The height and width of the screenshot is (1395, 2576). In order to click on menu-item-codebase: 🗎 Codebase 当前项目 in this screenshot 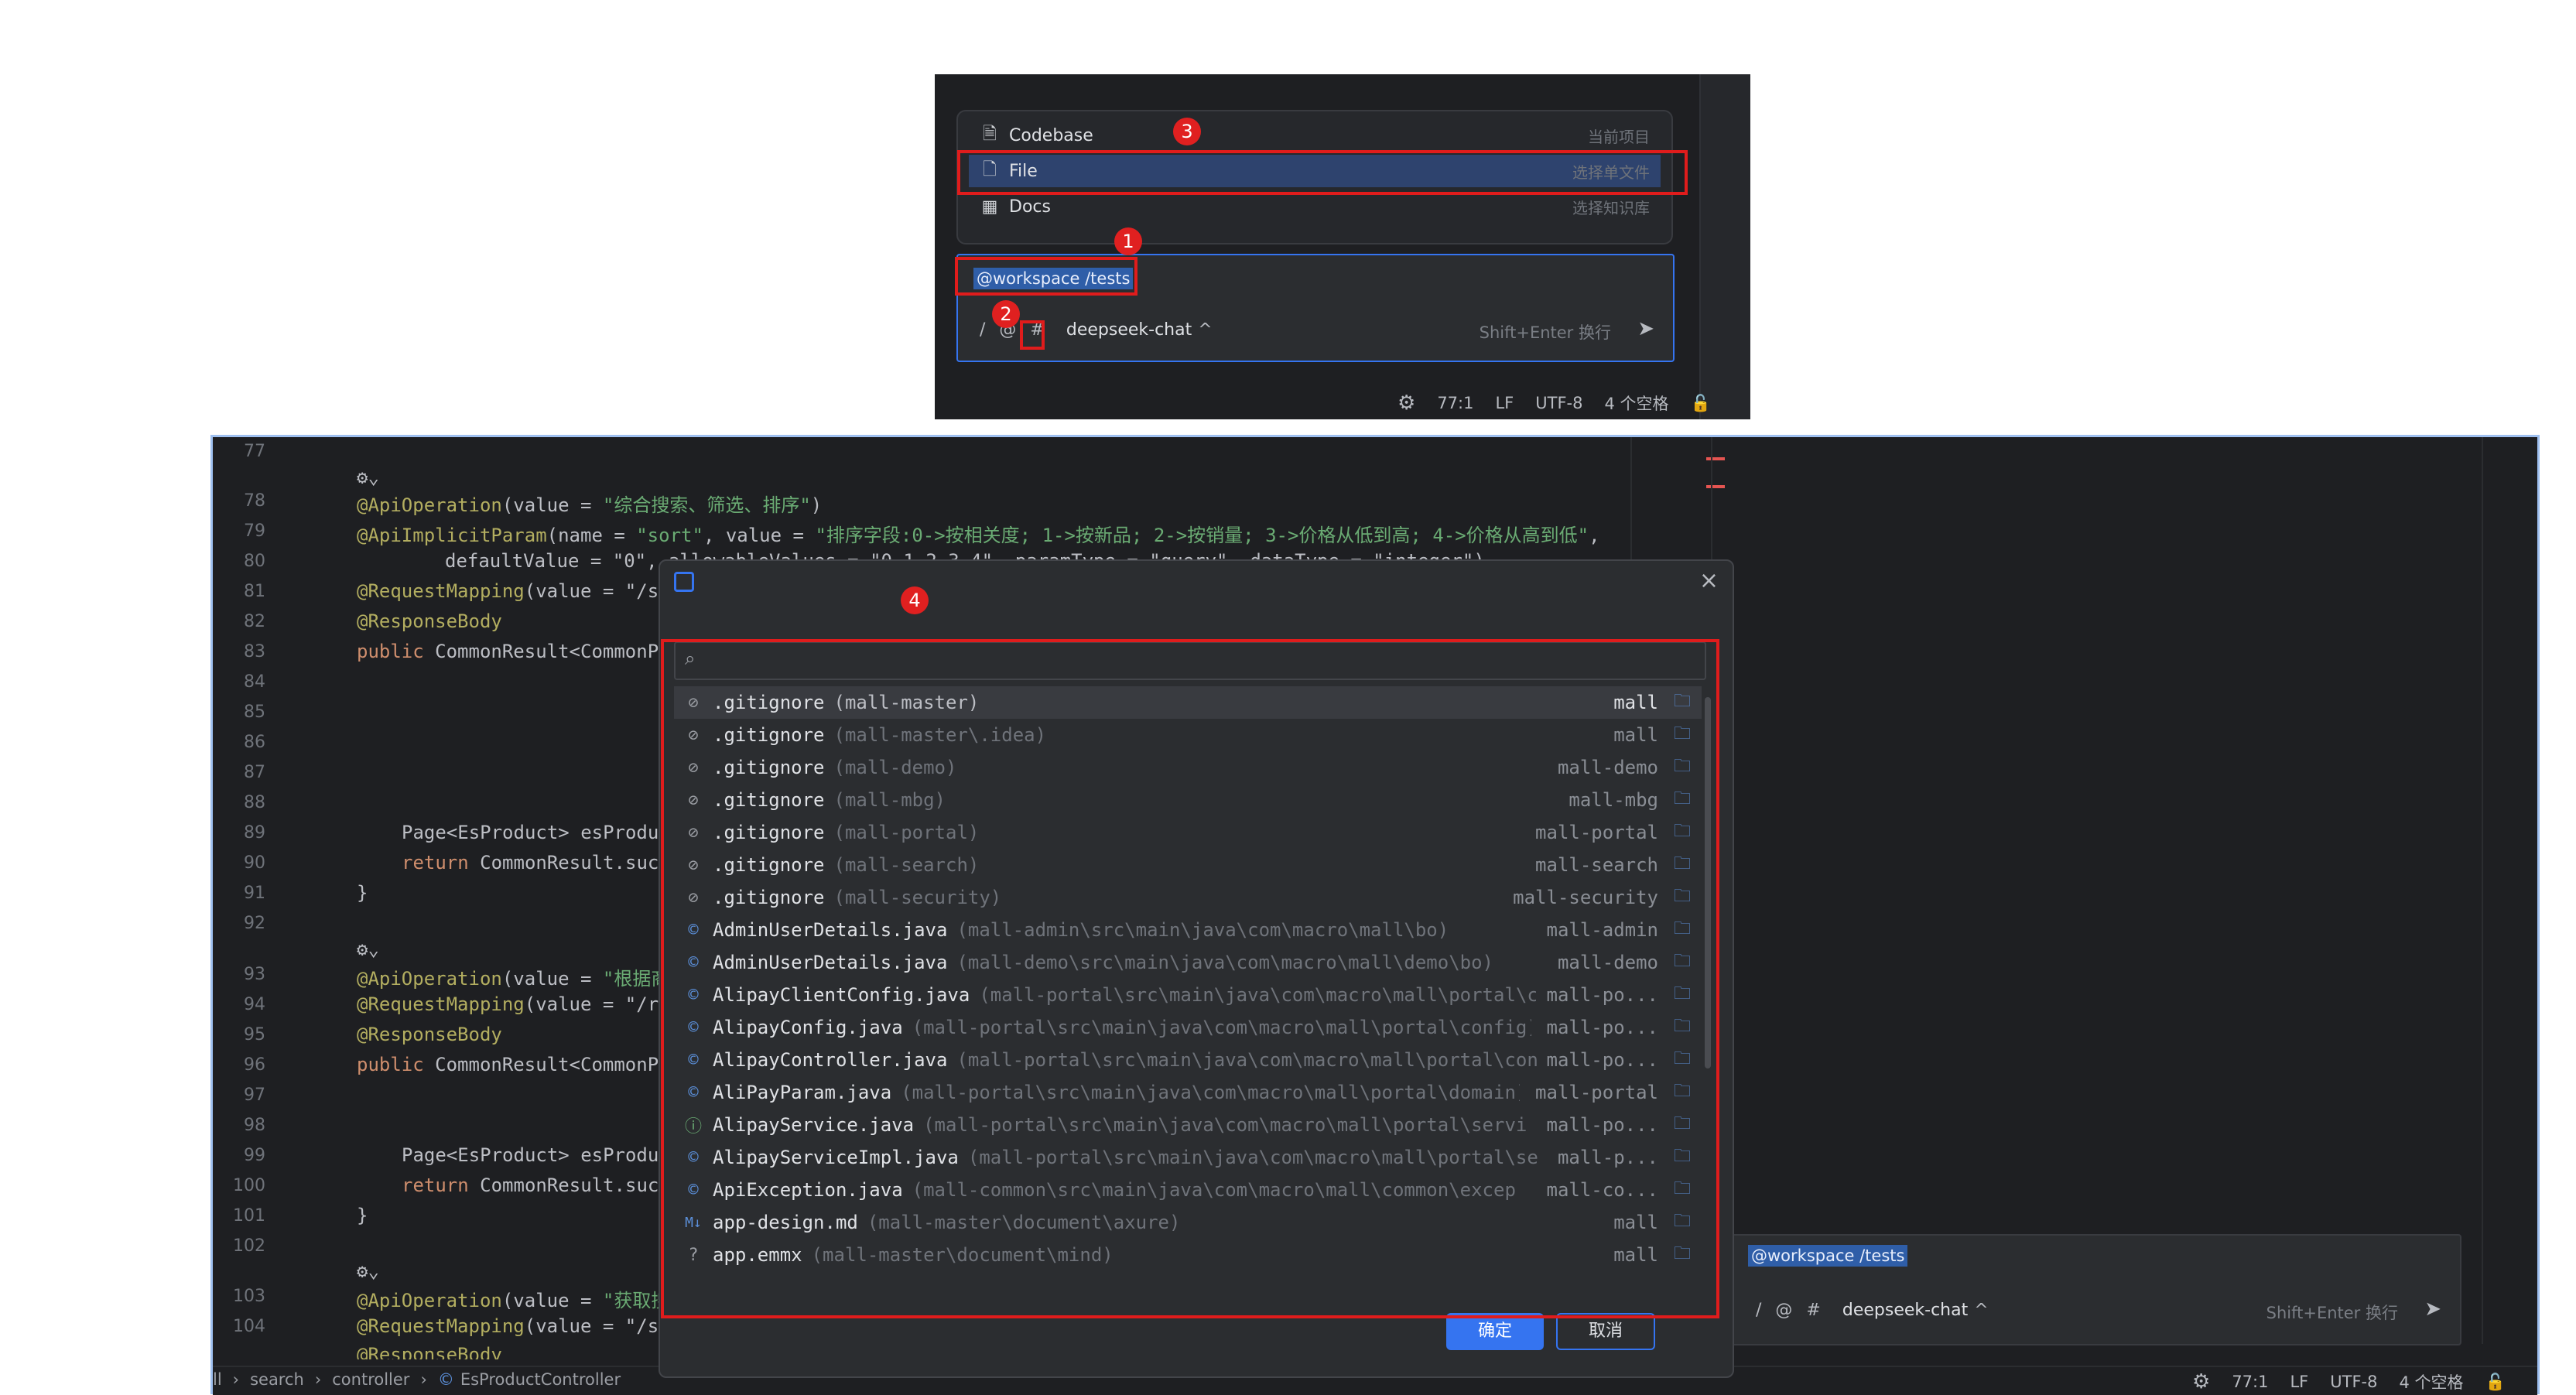, I will do `click(1315, 135)`.